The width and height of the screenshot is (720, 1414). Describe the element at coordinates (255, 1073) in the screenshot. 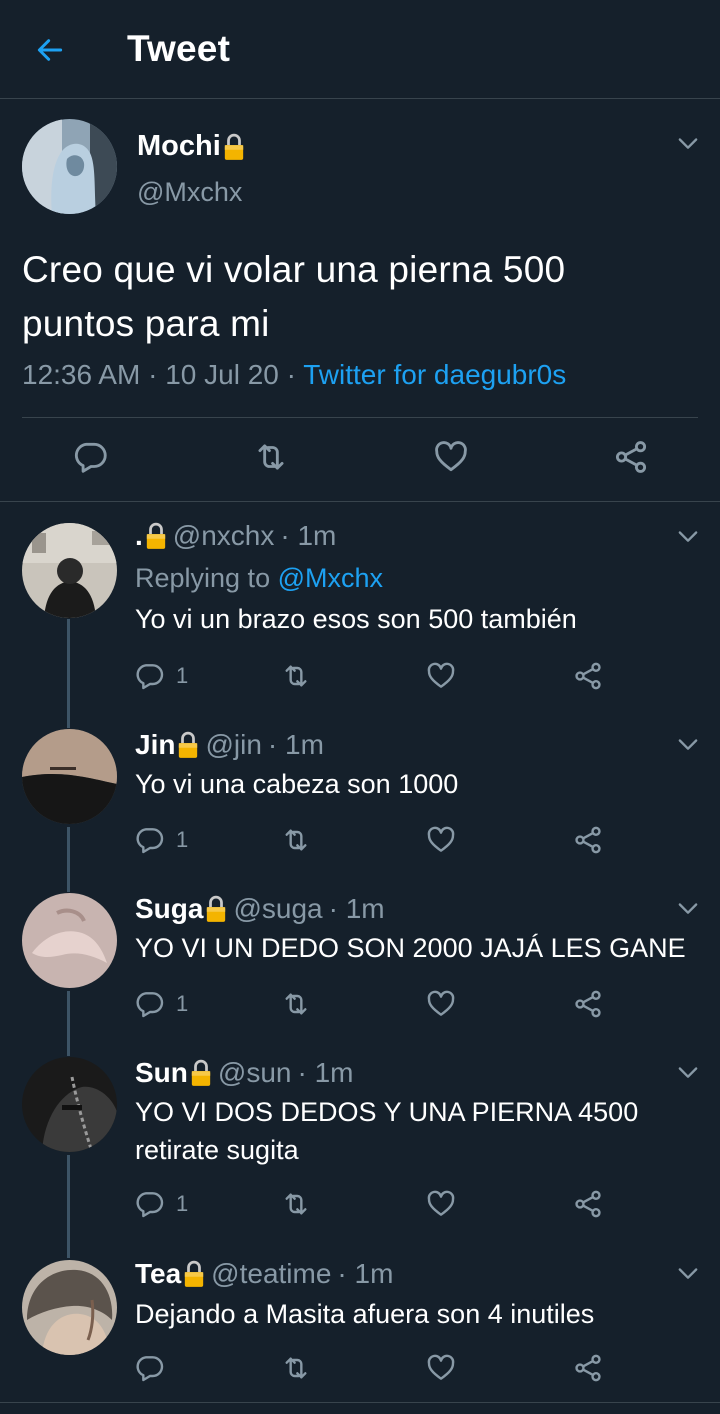

I see `author-handle: @sun` at that location.